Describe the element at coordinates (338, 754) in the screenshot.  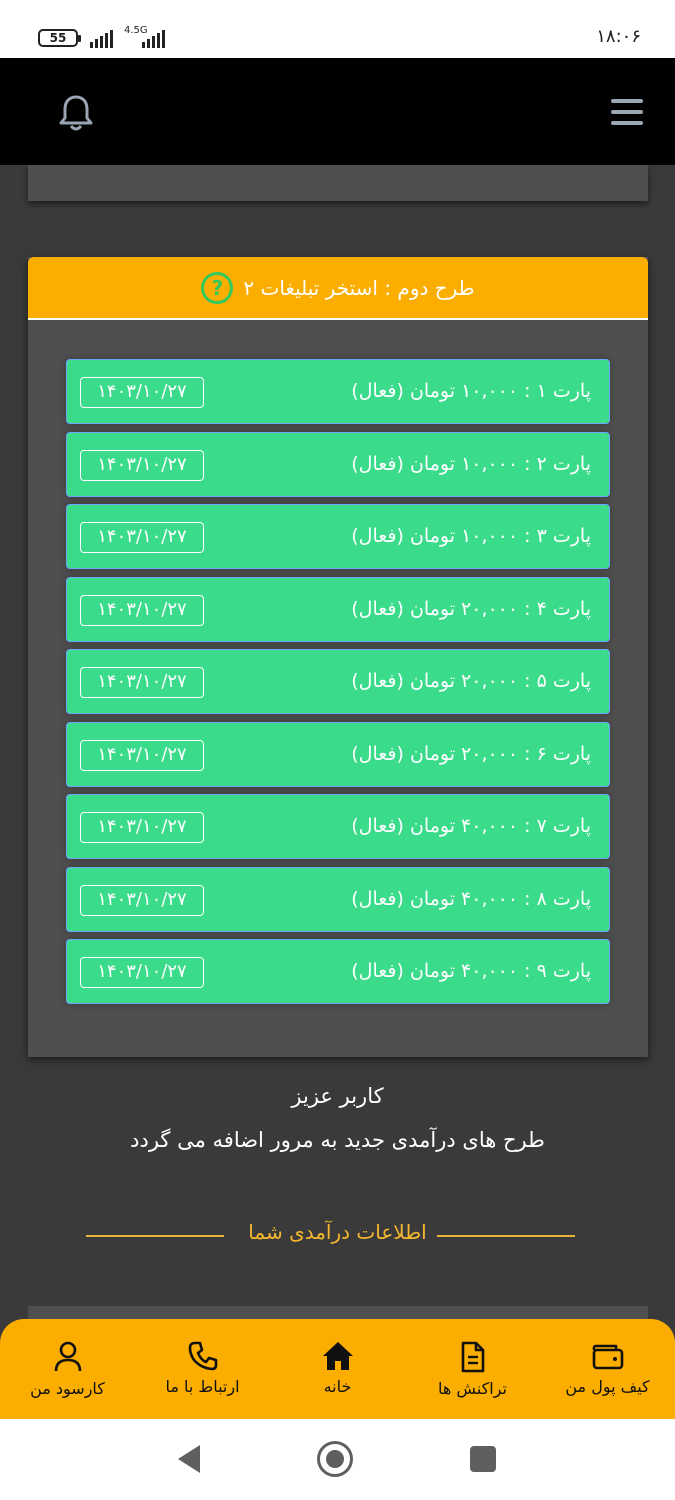
I see `part-row: پارت ۶ : ۲۰,۰۰۰ تومان (فعال) ۱۴۰۳/۱۰/۲۷` at that location.